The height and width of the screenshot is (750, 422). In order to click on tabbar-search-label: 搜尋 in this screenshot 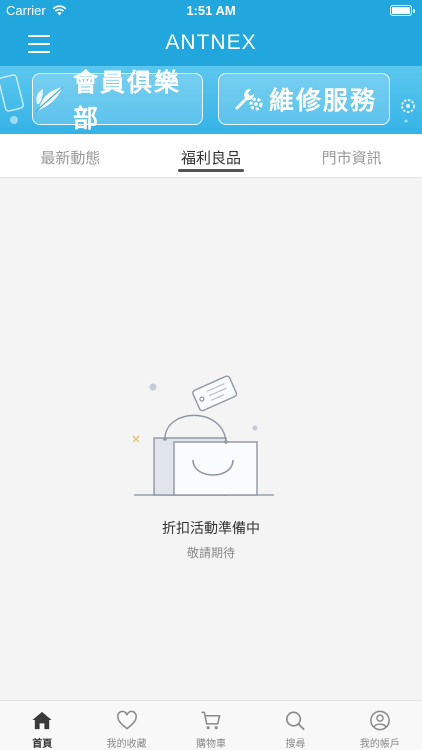, I will do `click(295, 744)`.